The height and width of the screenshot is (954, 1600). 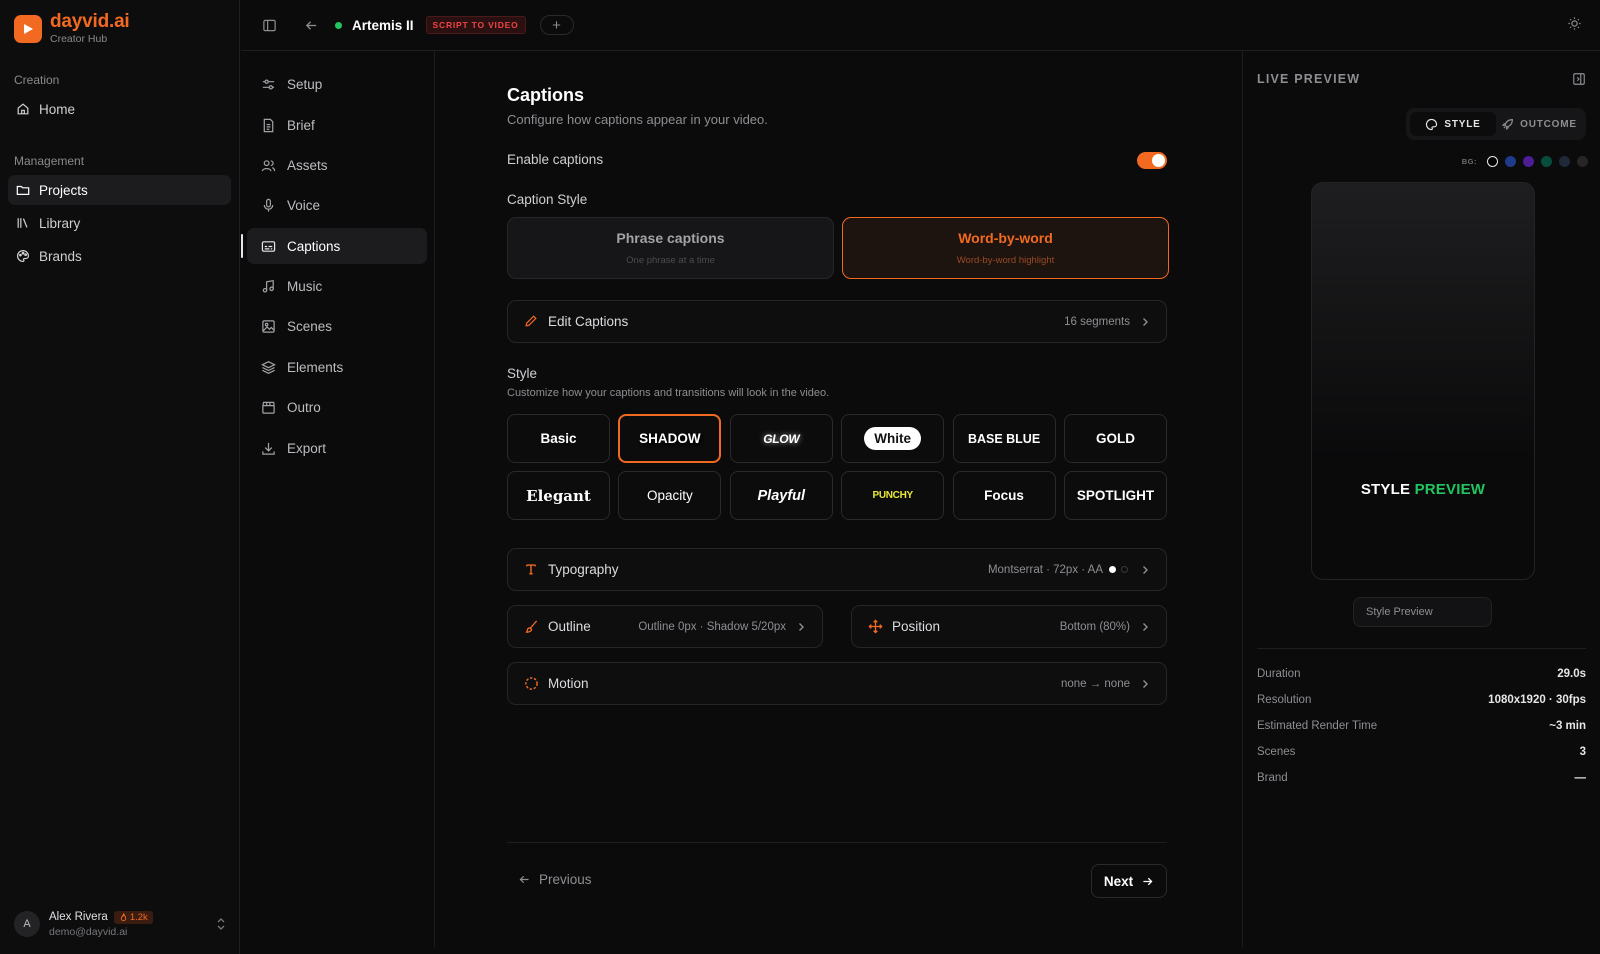 I want to click on project-type-tag: SCRIPT TO VIDEO, so click(x=475, y=25).